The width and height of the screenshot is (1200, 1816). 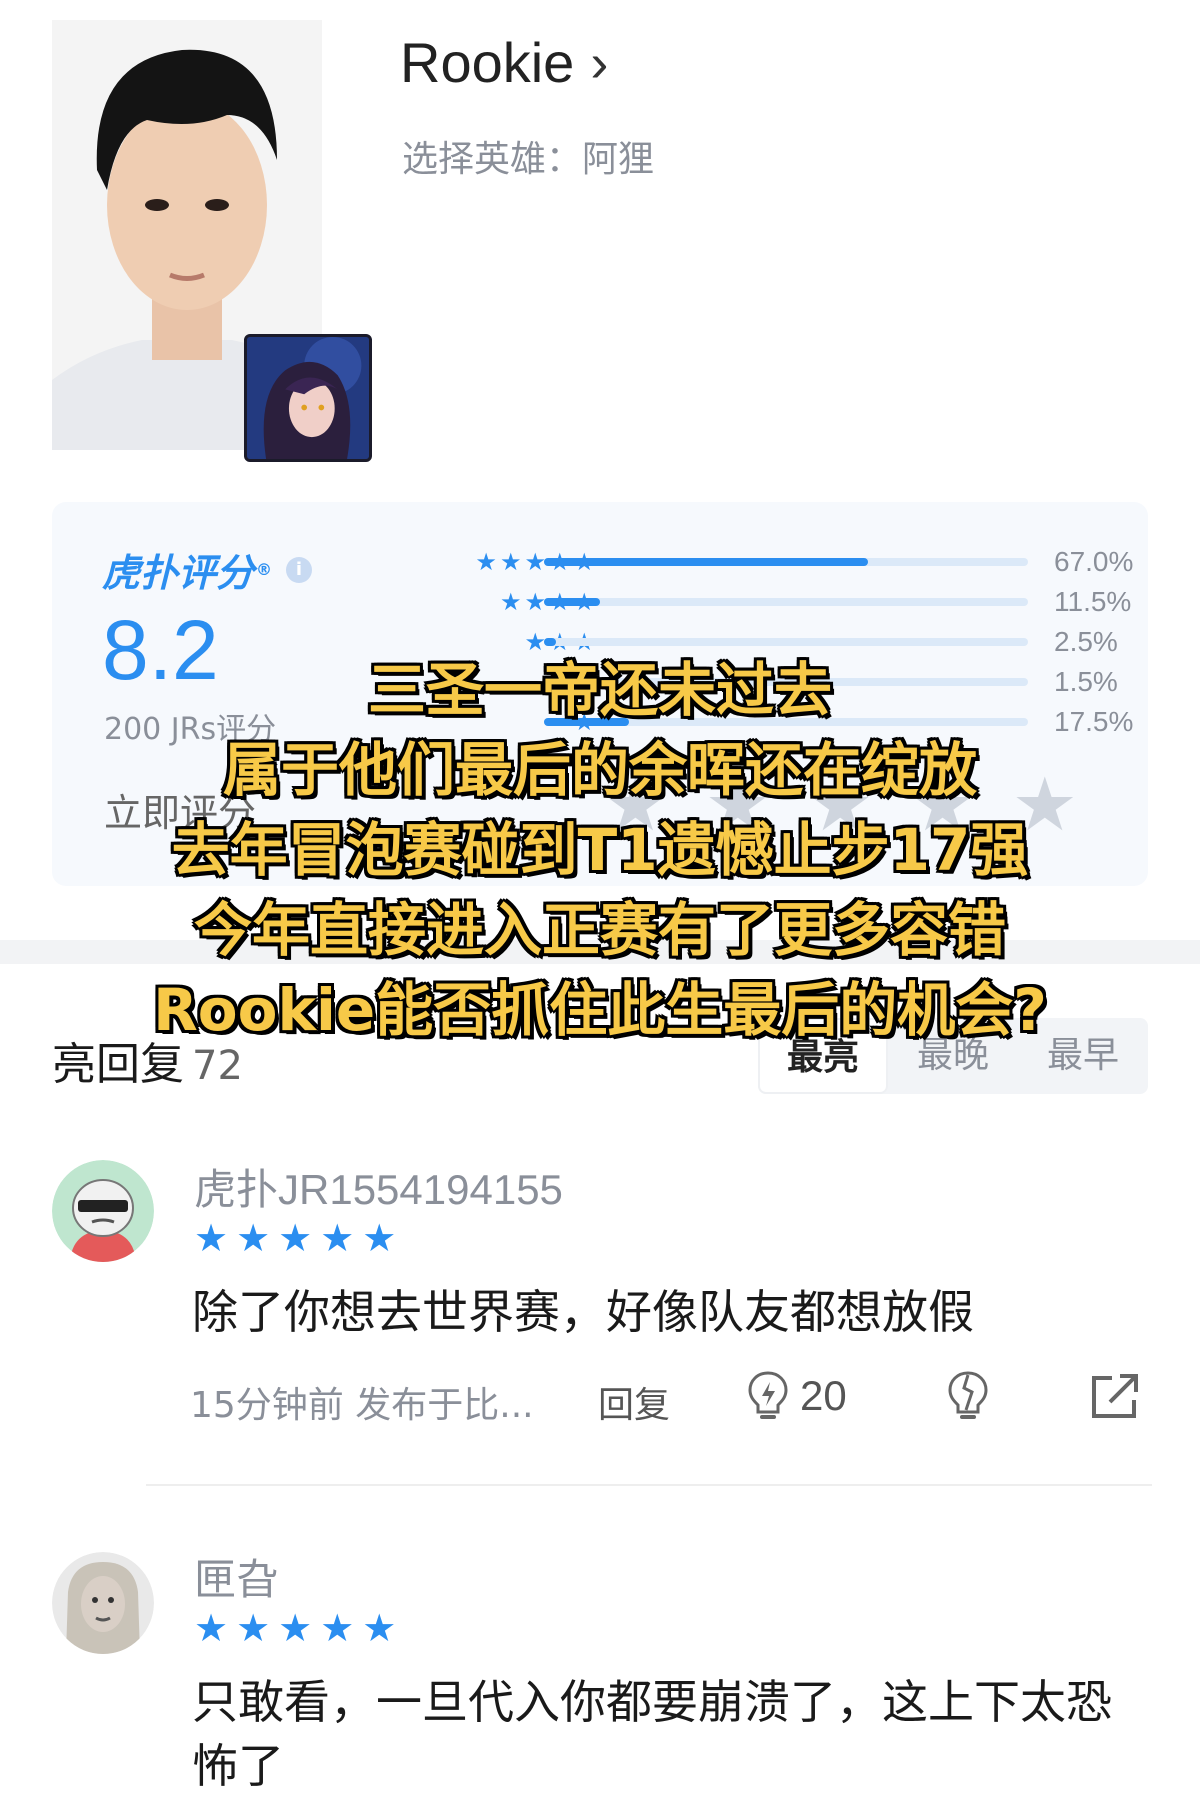 What do you see at coordinates (649, 1485) in the screenshot?
I see `comment-separator` at bounding box center [649, 1485].